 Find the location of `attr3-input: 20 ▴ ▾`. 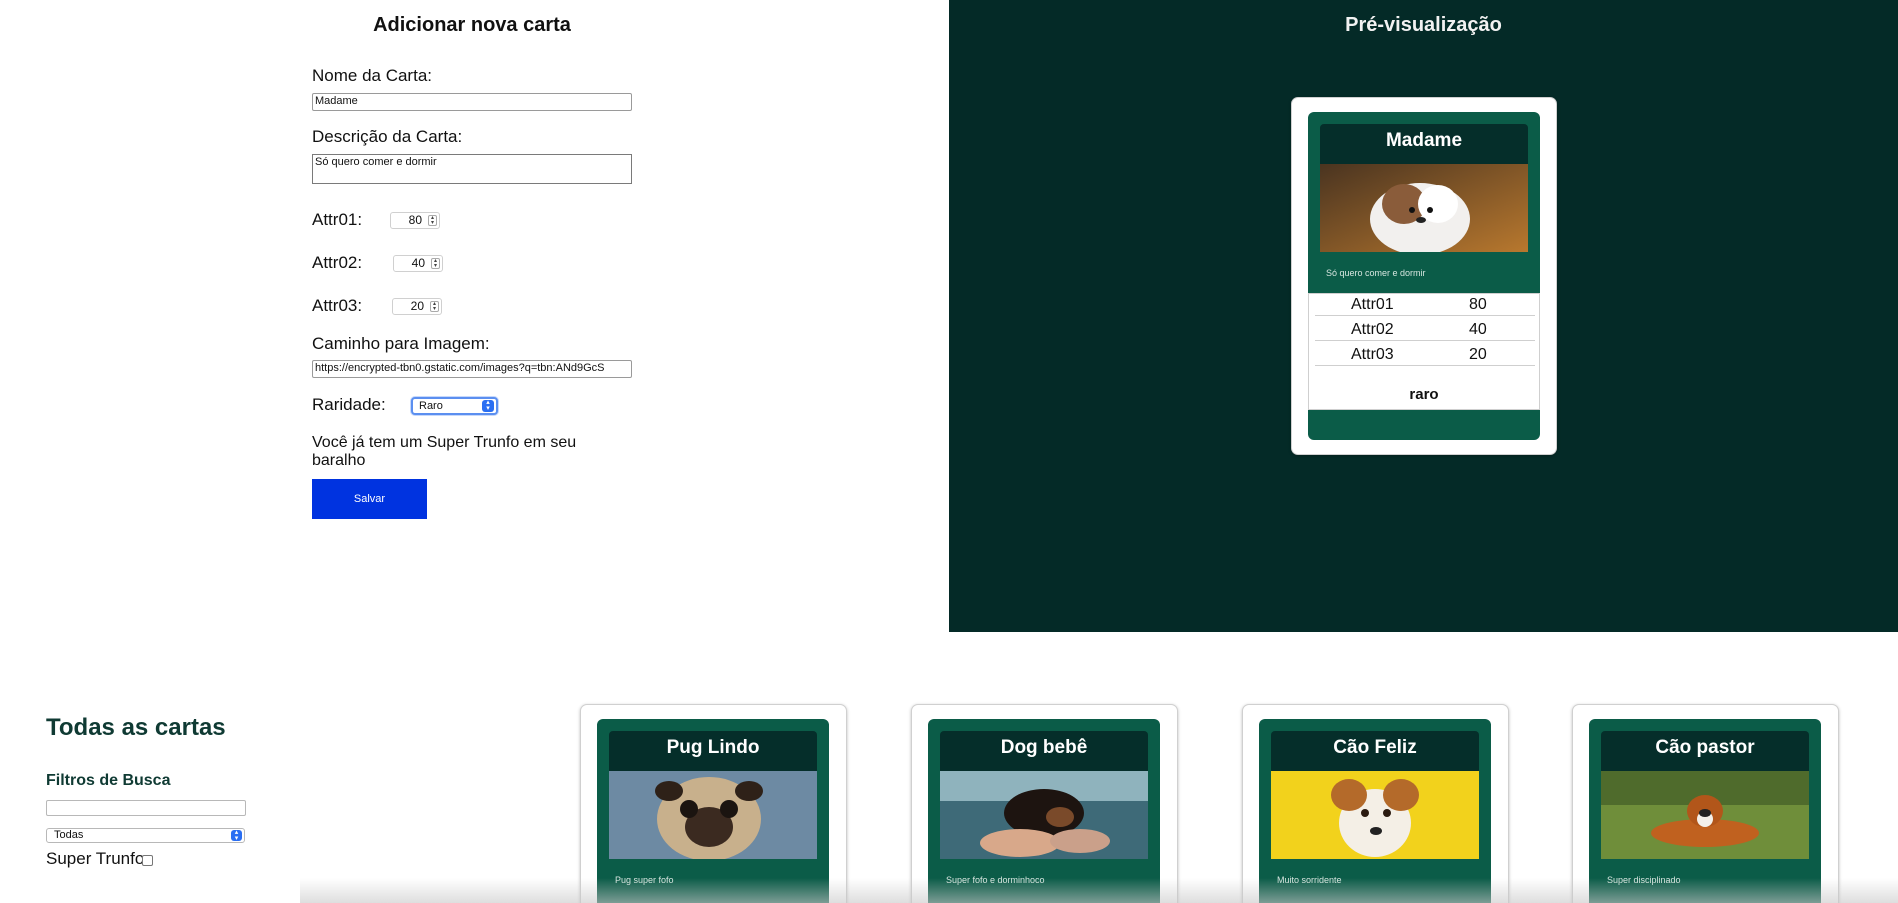

attr3-input: 20 ▴ ▾ is located at coordinates (417, 306).